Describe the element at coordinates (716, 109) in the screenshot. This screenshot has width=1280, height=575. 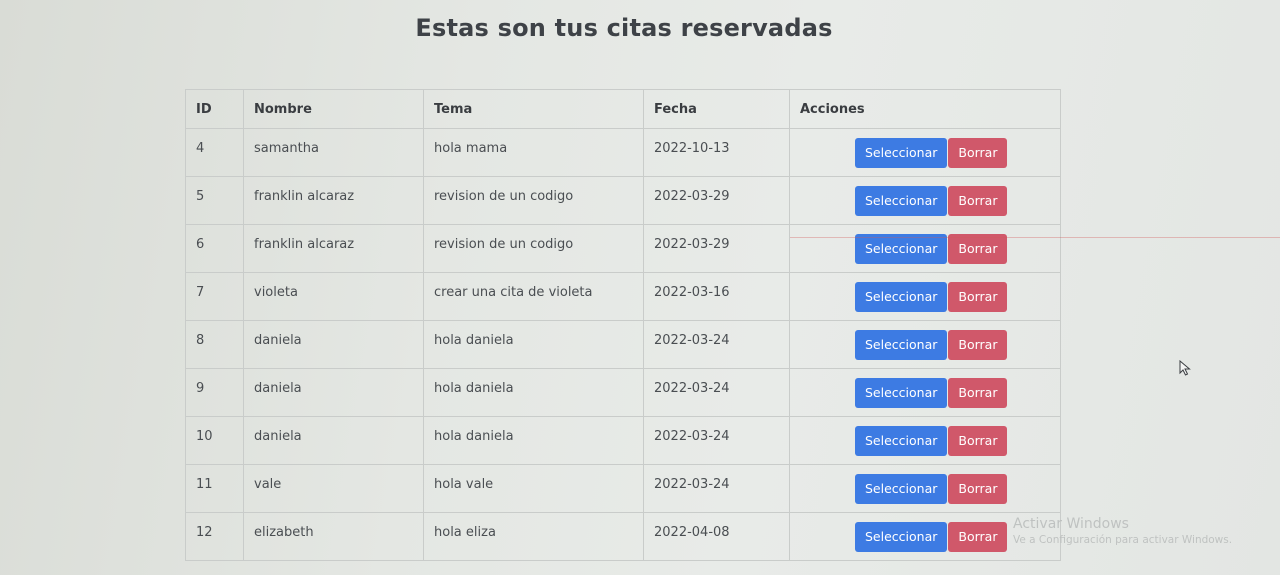
I see `column-header-fecha: Fecha` at that location.